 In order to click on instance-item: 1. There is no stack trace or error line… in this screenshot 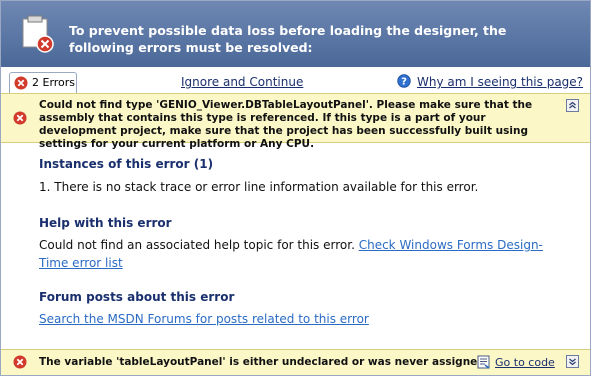, I will do `click(259, 187)`.